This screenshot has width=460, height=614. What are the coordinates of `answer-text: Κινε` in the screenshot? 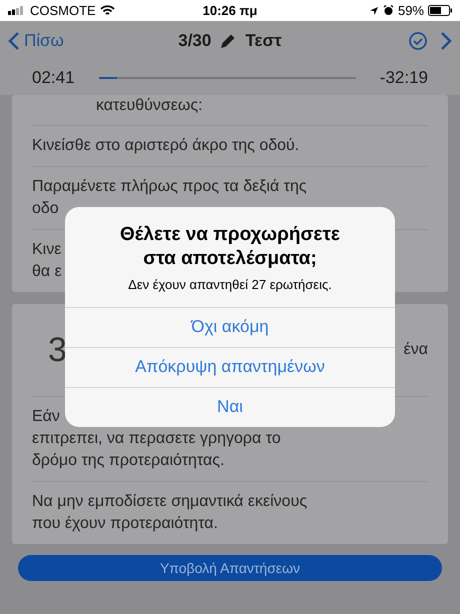 It's located at (47, 250).